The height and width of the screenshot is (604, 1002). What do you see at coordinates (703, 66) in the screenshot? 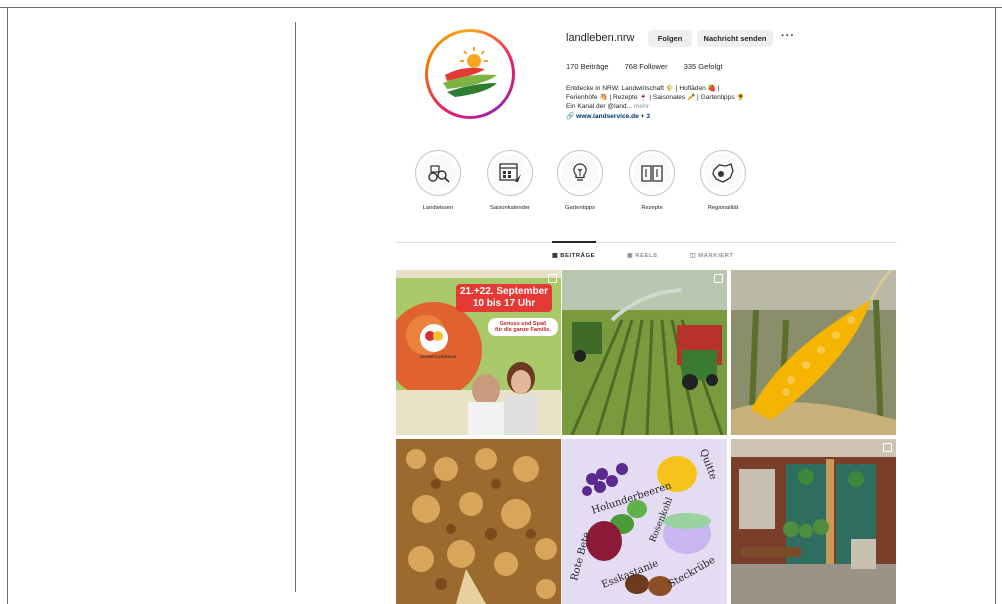
I see `following-count: 335 Gefolgt` at bounding box center [703, 66].